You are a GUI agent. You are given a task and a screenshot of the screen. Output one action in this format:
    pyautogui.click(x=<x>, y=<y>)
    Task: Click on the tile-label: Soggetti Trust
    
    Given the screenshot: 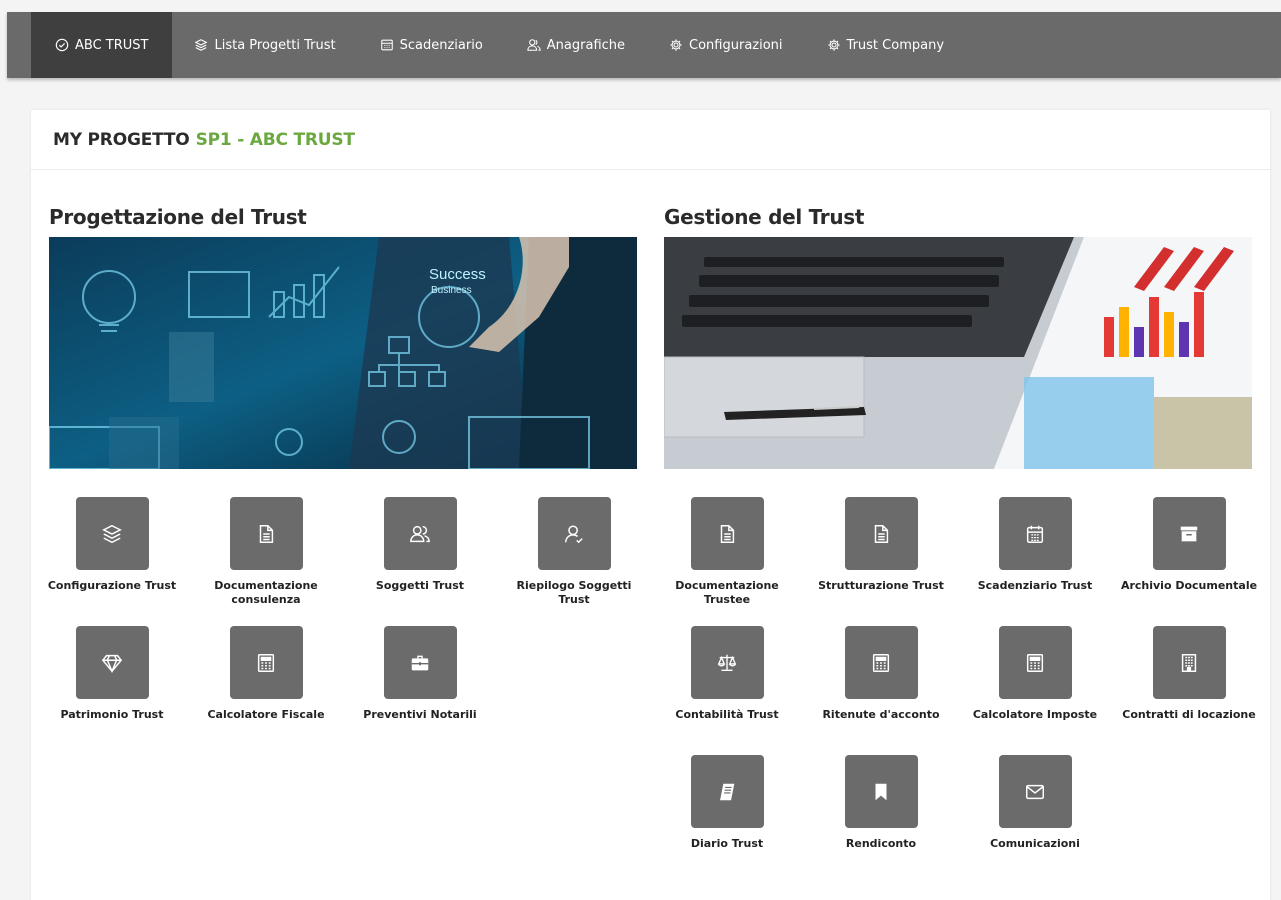 What is the action you would take?
    pyautogui.click(x=420, y=585)
    